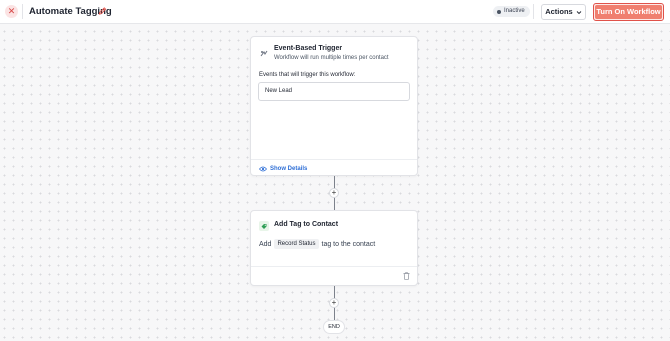 The height and width of the screenshot is (341, 670). I want to click on trigger-title: Event-Based Trigger, so click(308, 48).